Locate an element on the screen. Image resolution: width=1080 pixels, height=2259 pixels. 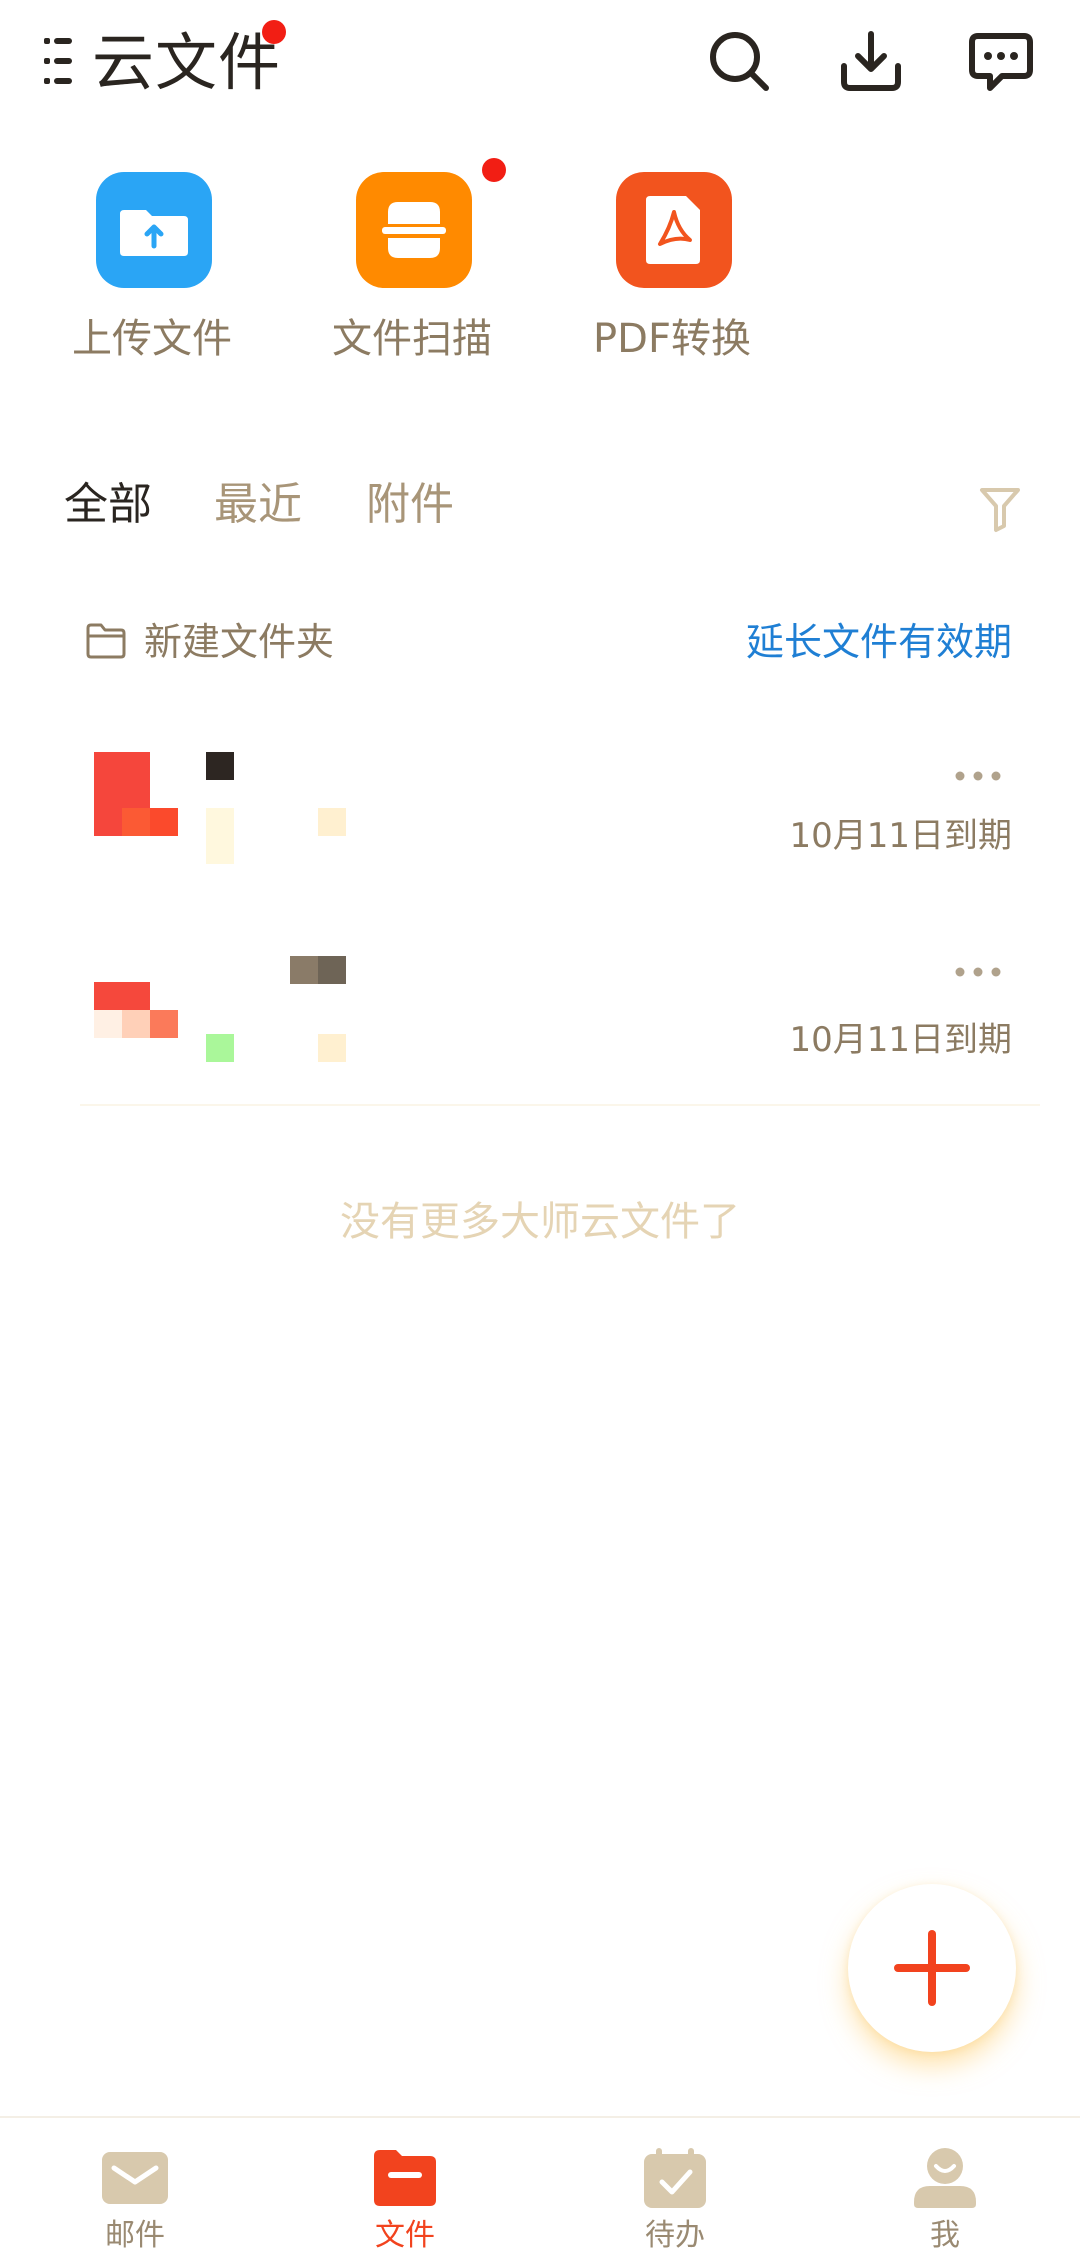
top-app-bar: 云文件 is located at coordinates (540, 65).